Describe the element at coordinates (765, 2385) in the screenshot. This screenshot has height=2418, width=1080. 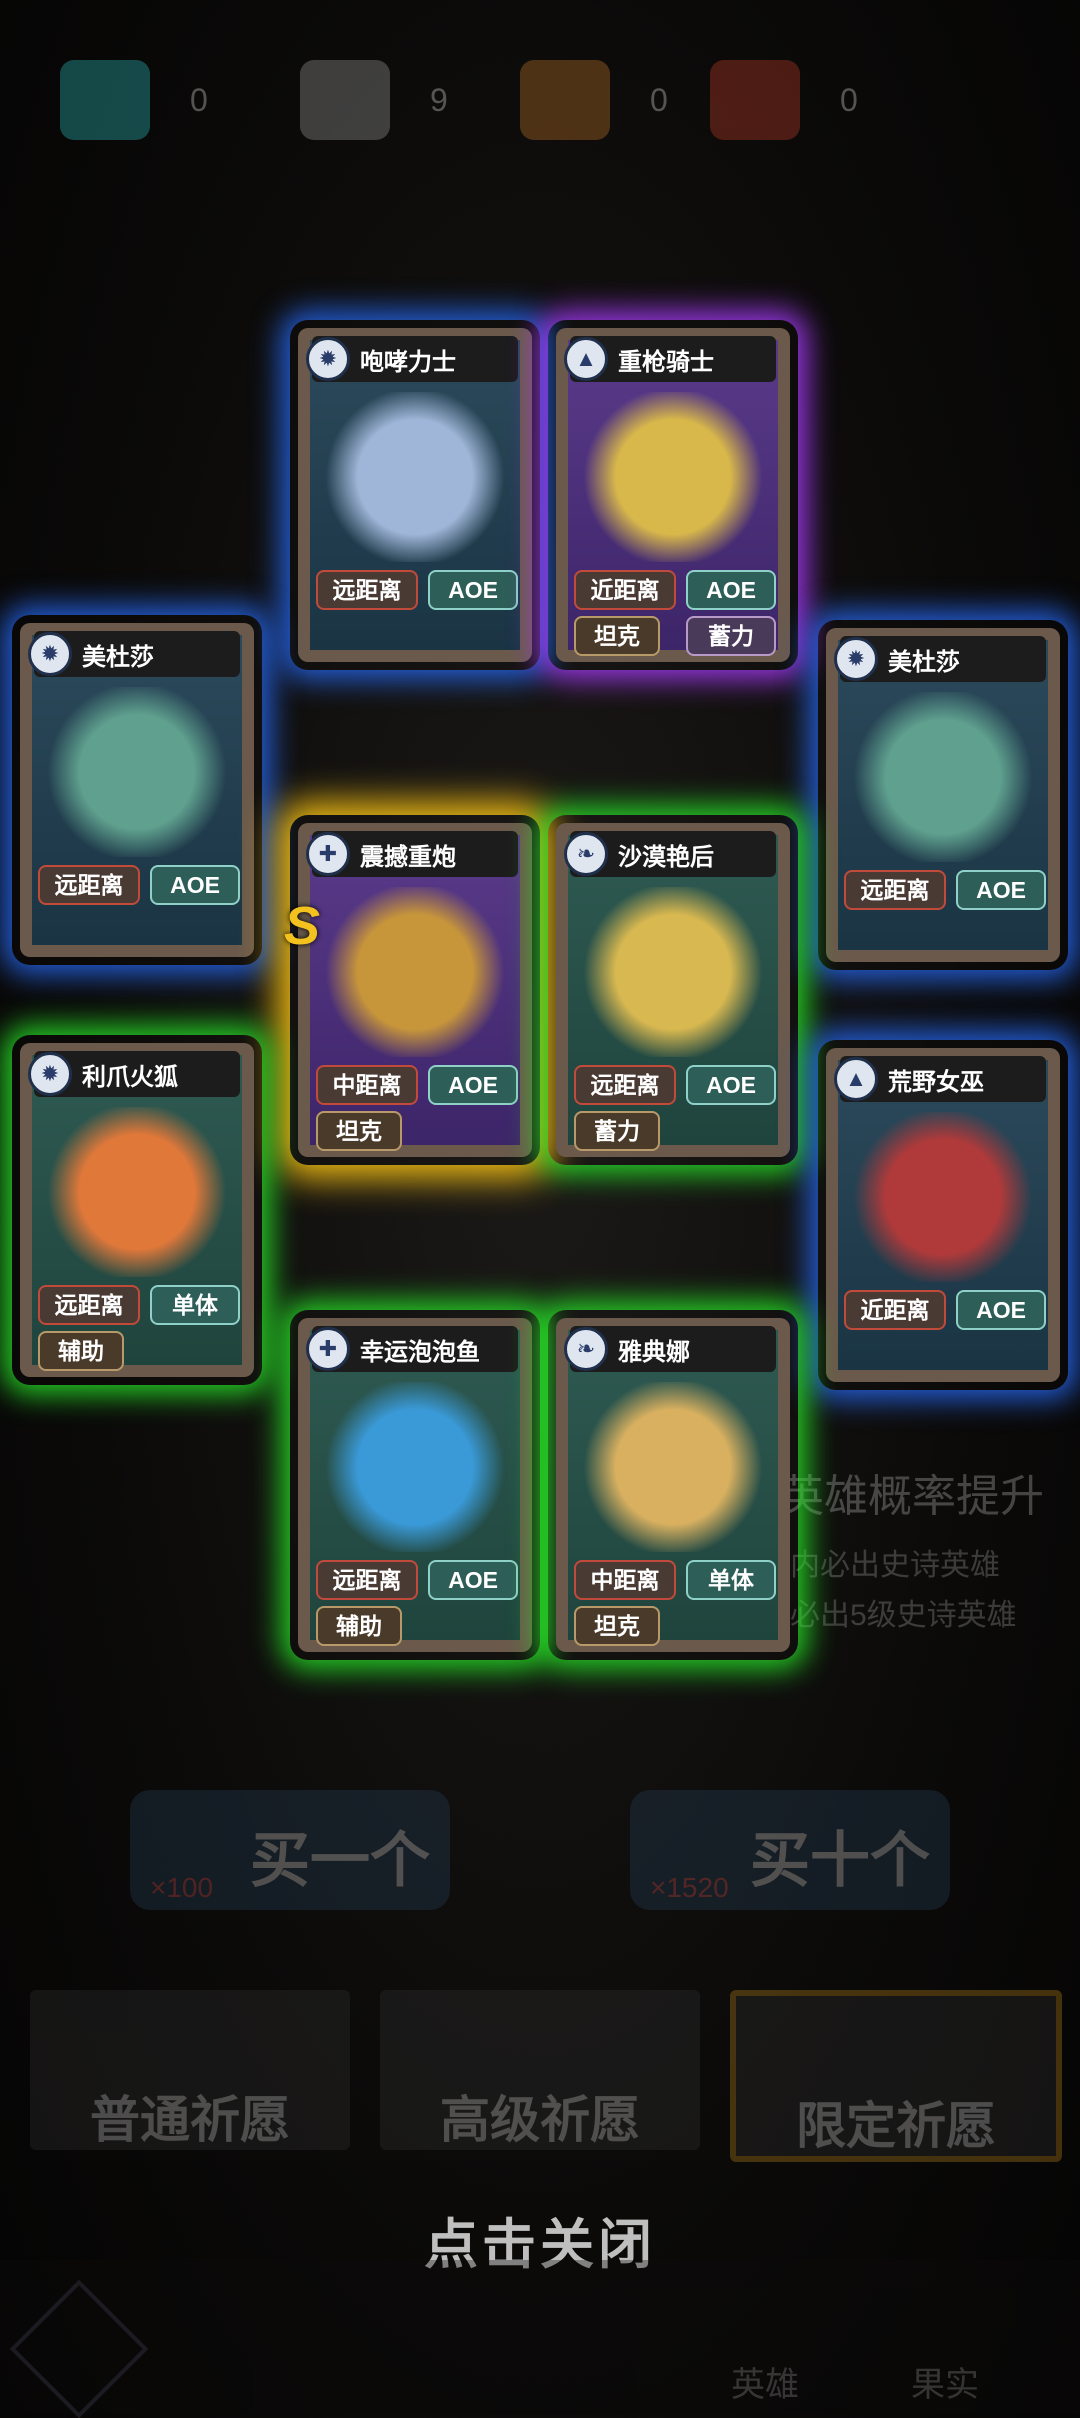
I see `nav-tab-heroes-label: 英雄` at that location.